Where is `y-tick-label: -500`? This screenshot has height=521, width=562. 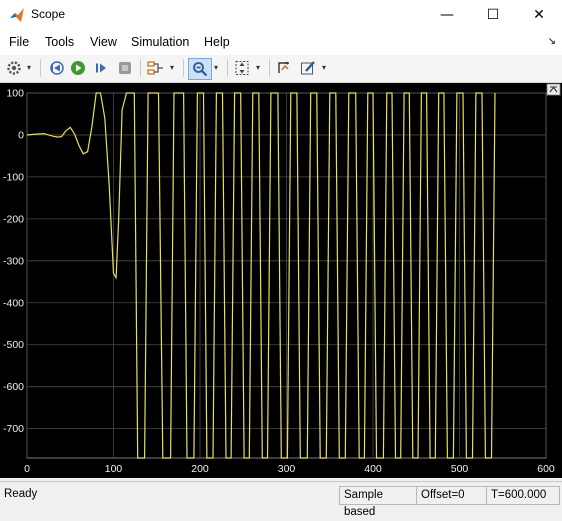 y-tick-label: -500 is located at coordinates (13, 345).